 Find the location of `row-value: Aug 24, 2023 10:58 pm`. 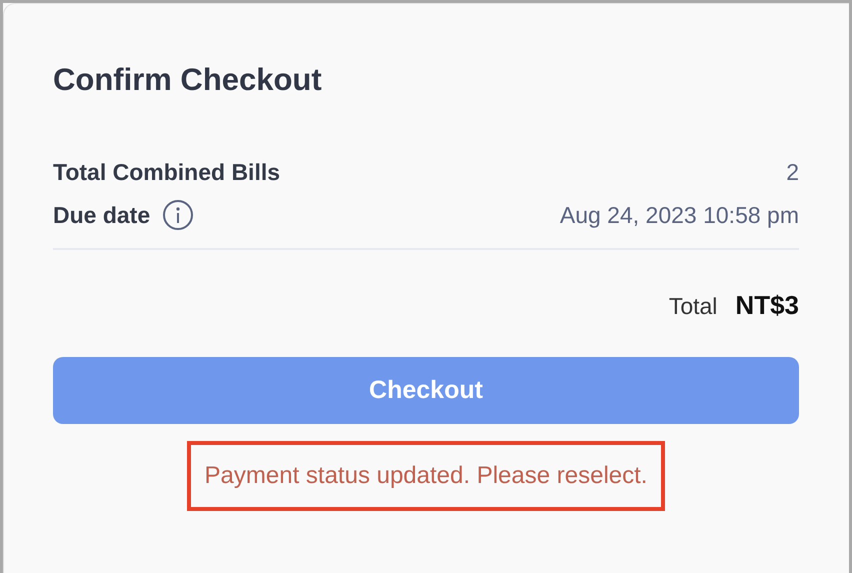

row-value: Aug 24, 2023 10:58 pm is located at coordinates (679, 215).